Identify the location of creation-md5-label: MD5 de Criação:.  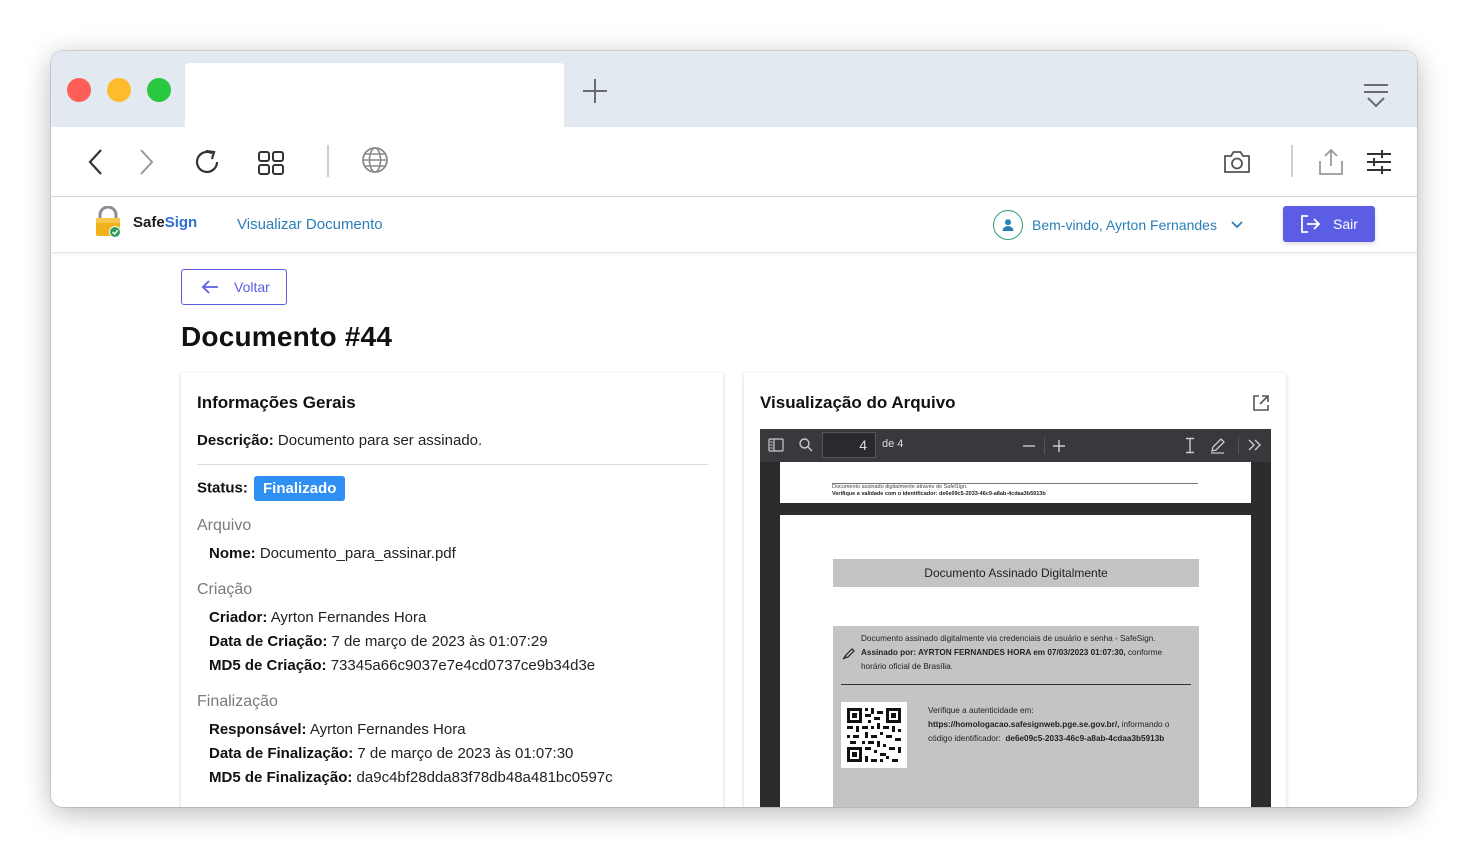
(268, 665).